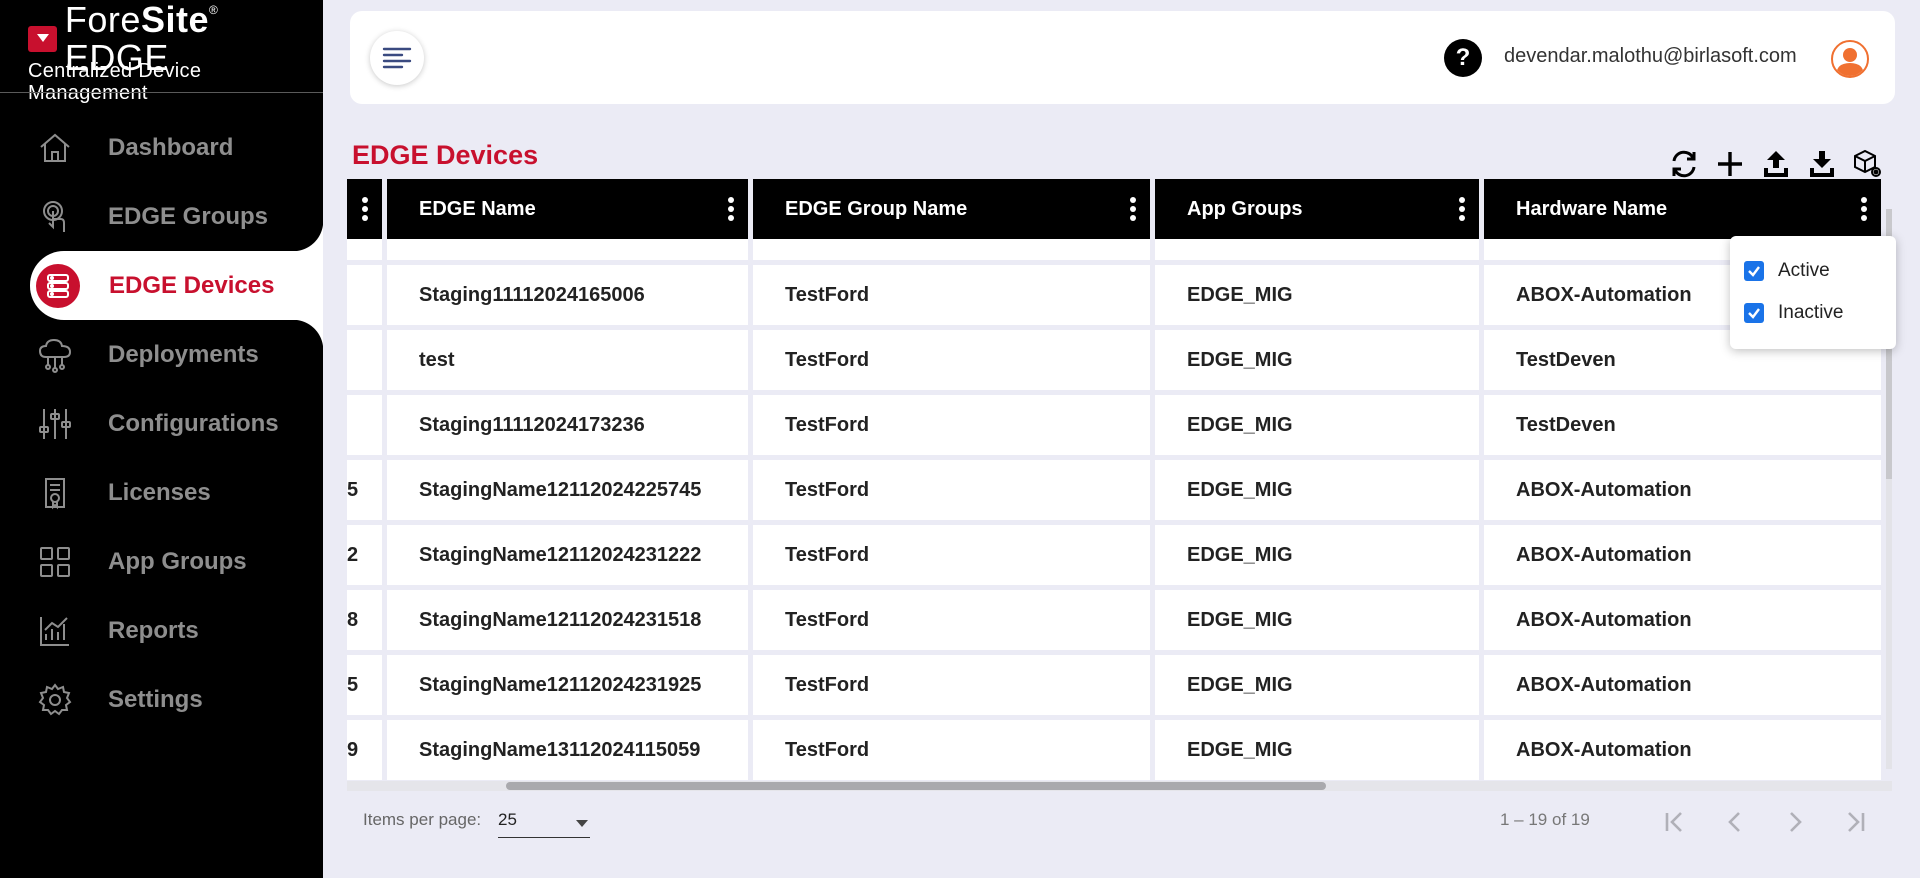 The image size is (1920, 878). I want to click on refresh-icon, so click(1684, 164).